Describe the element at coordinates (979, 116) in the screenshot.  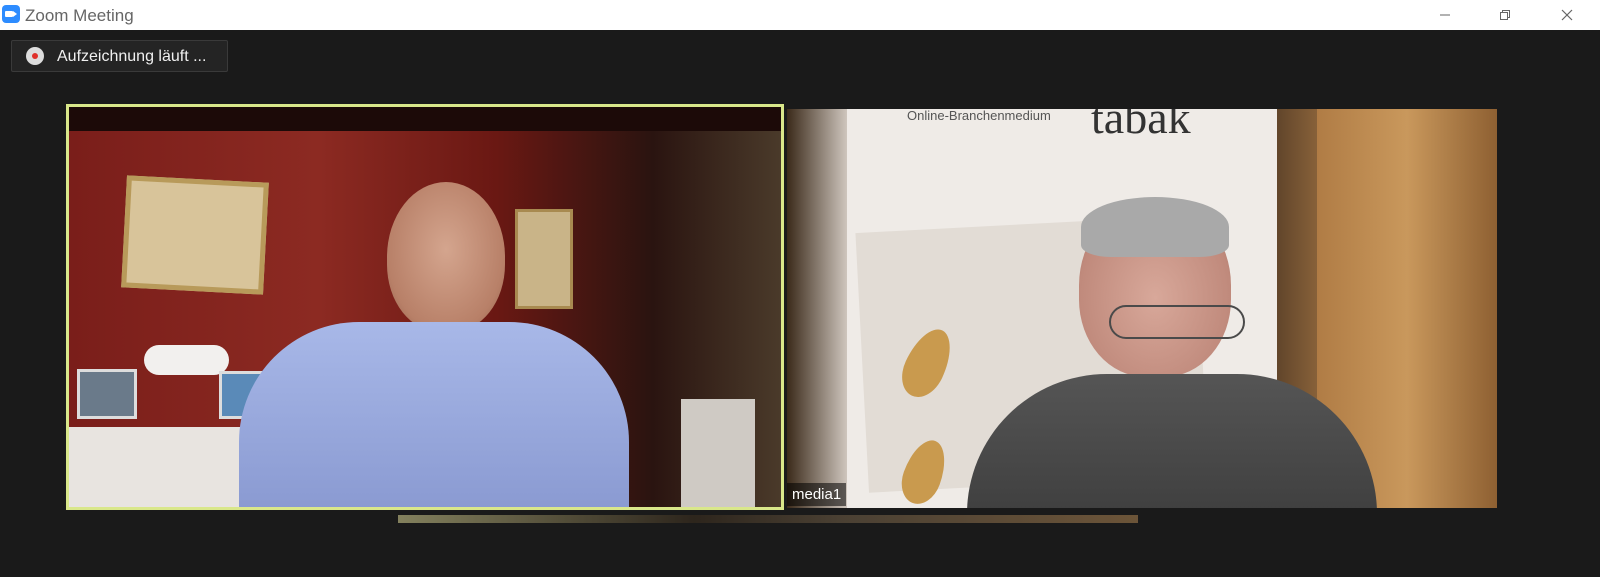
I see `banner-subheadline: Online-Branchenmedium` at that location.